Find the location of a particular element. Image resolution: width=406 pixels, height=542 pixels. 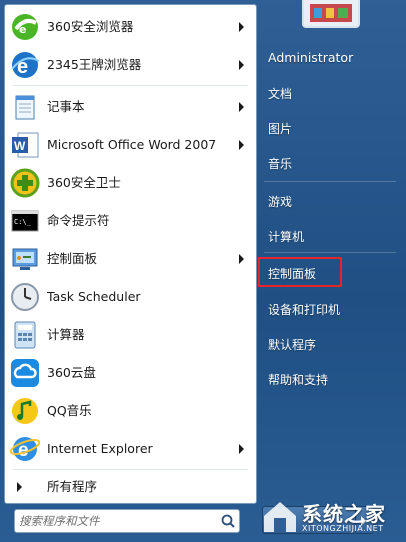

right-item-computer: 计算机 is located at coordinates (286, 236).